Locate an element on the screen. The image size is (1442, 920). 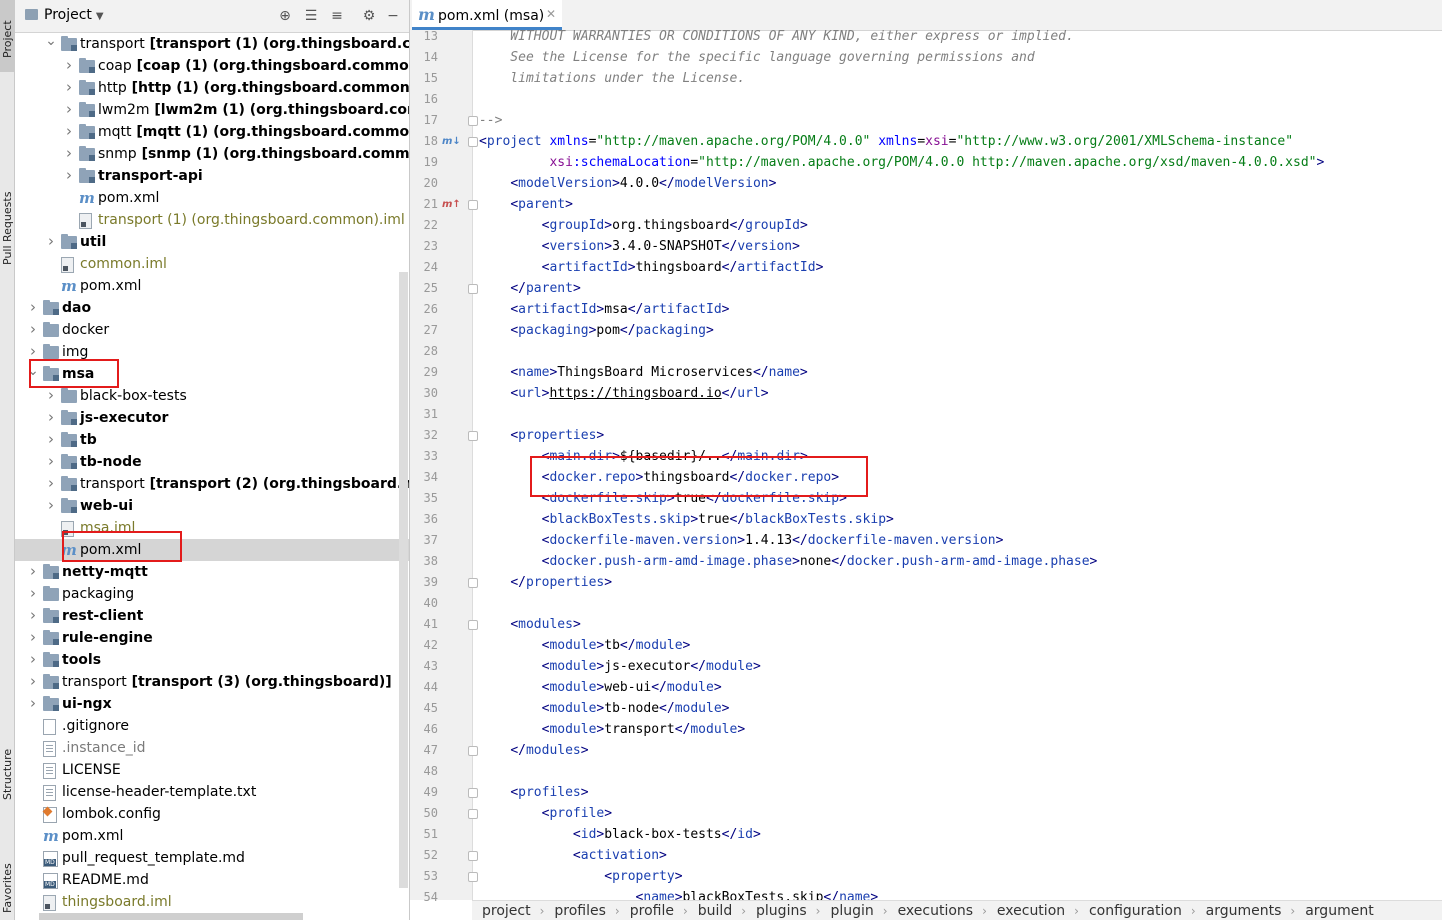
tree-item: README.md is located at coordinates (212, 880).